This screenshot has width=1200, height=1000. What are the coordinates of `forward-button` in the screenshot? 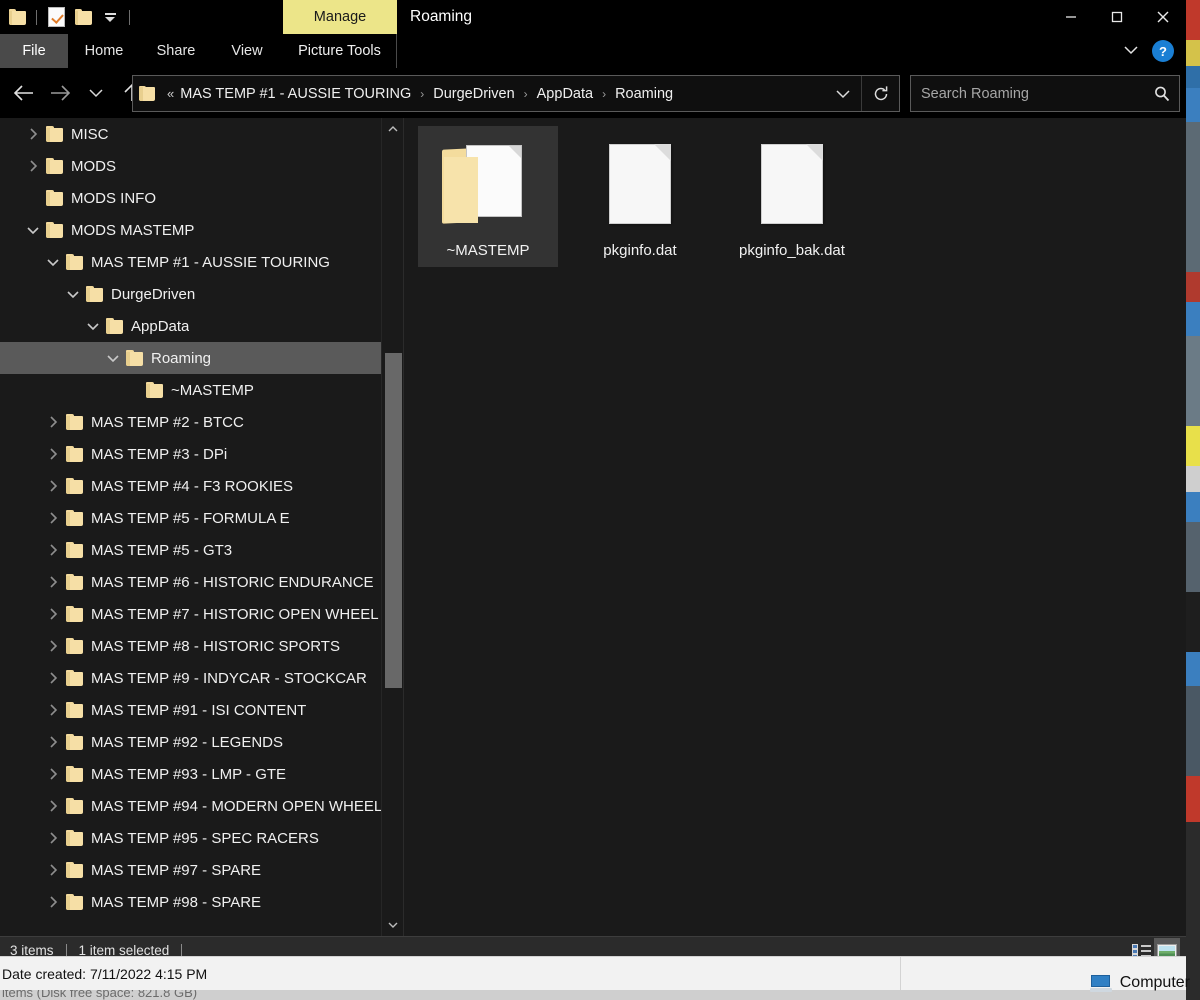 It's located at (60, 93).